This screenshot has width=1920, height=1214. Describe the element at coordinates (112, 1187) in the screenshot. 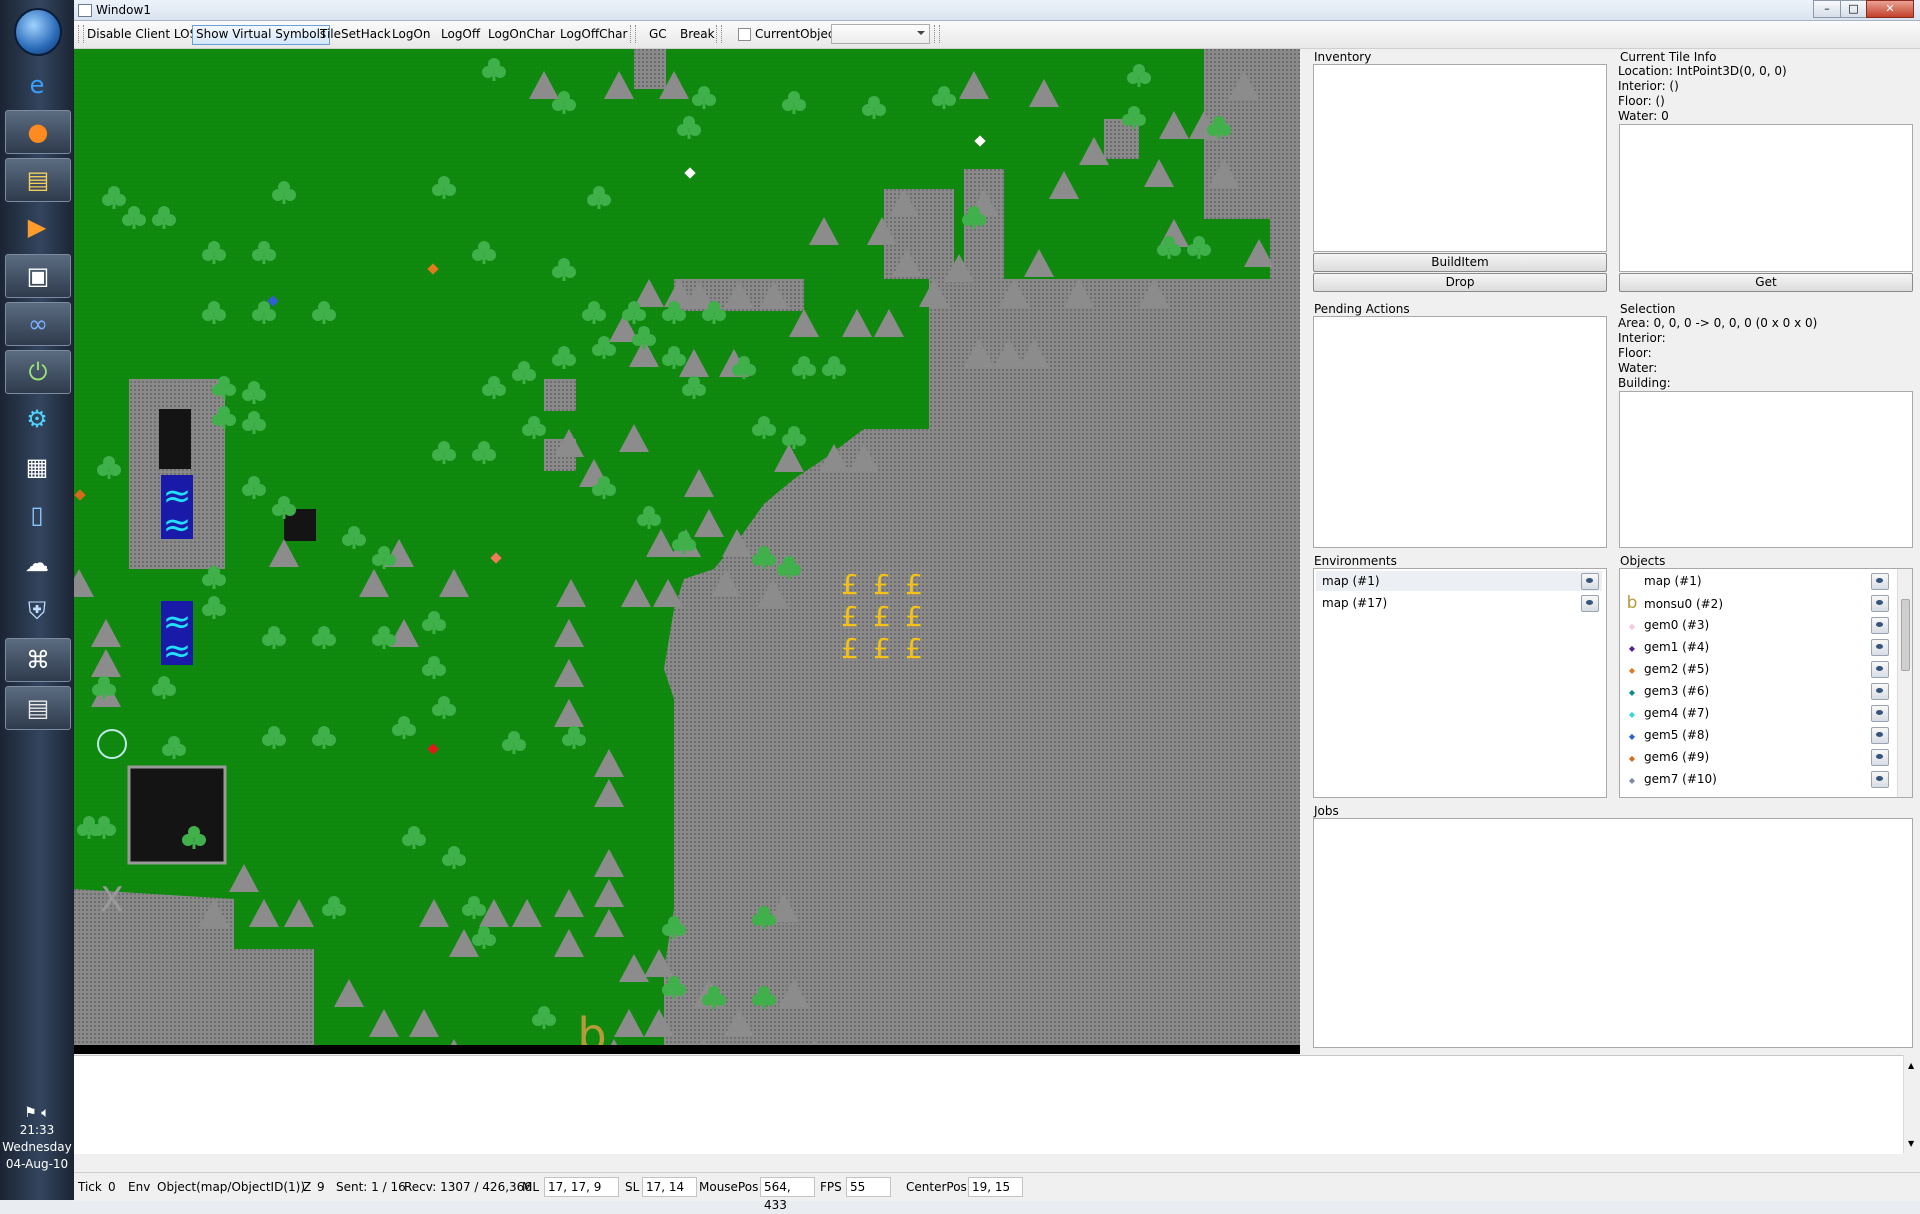

I see `tick-value: 0` at that location.